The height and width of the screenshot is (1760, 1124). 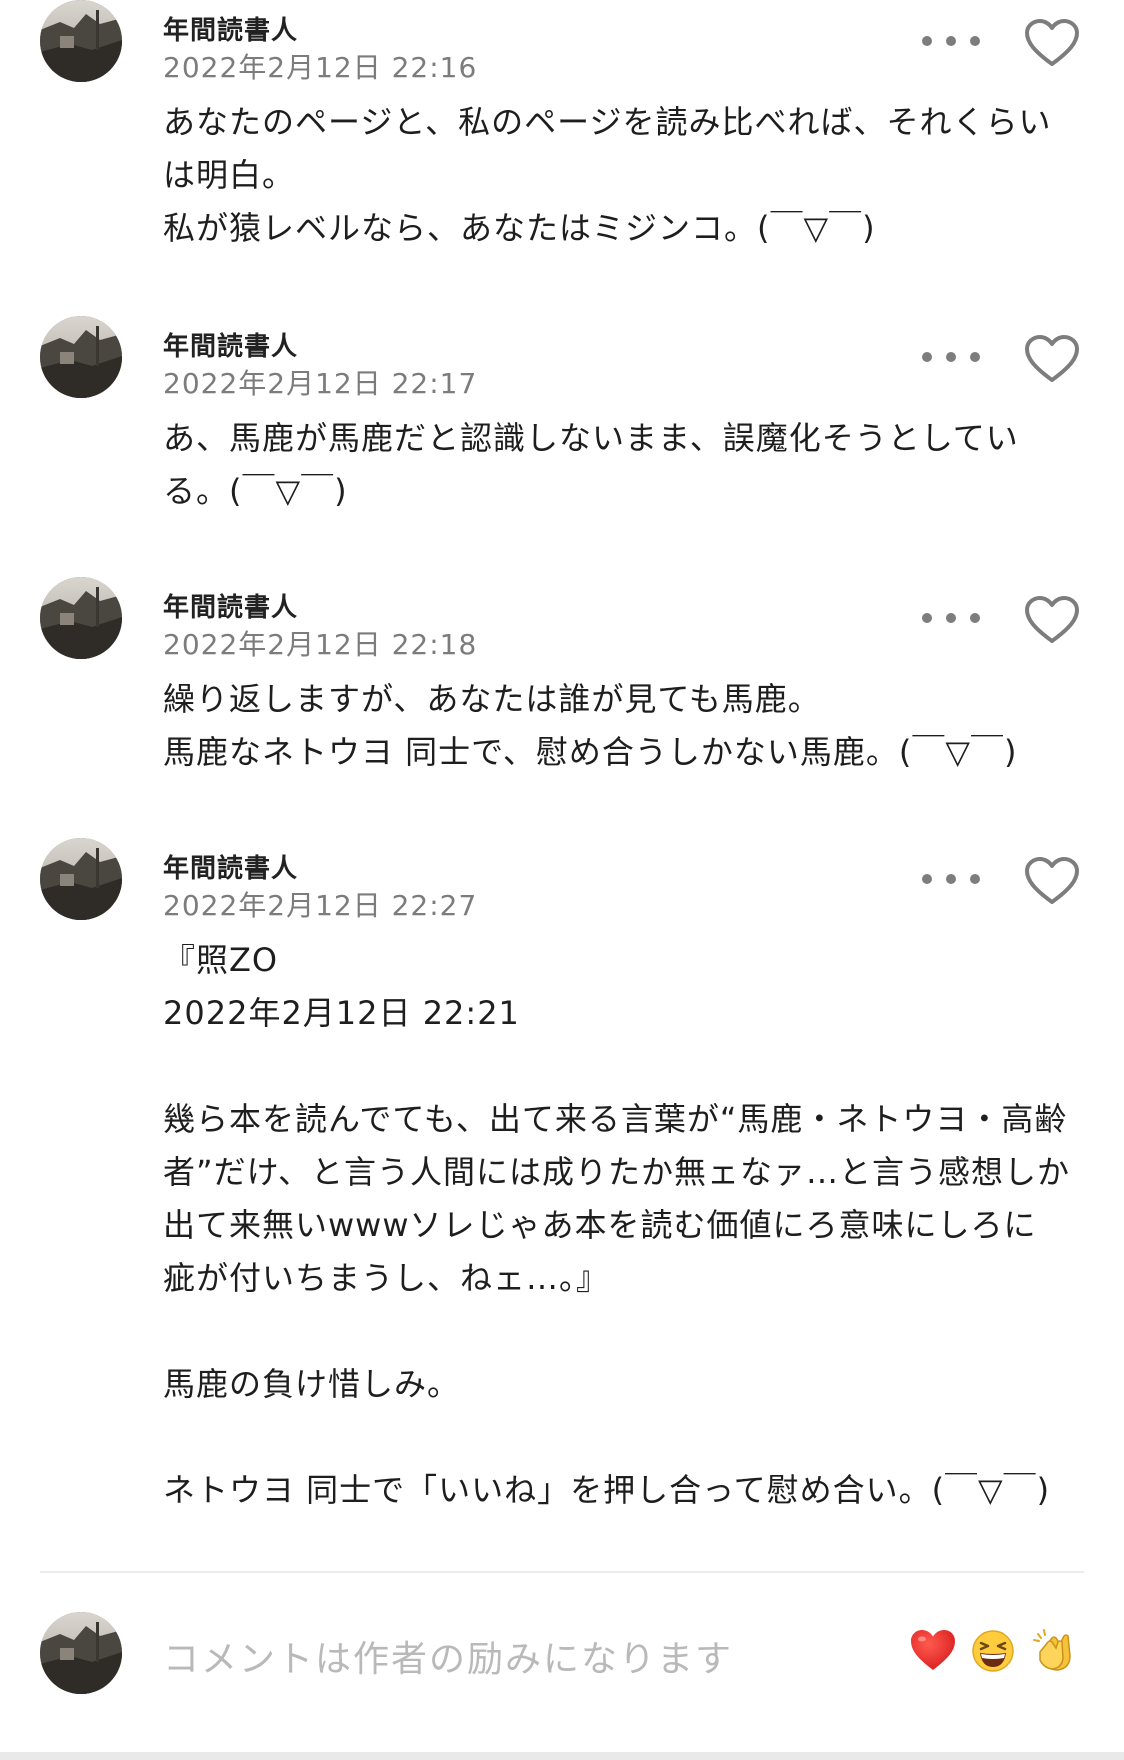 What do you see at coordinates (341, 1013) in the screenshot?
I see `comment-line: 2022年2月12日 22:21` at bounding box center [341, 1013].